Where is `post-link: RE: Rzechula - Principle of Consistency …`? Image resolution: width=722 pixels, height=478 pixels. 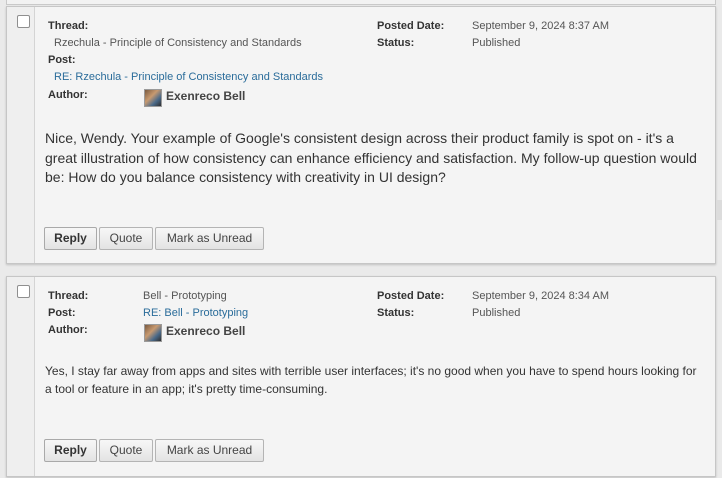
post-link: RE: Rzechula - Principle of Consistency … is located at coordinates (188, 77).